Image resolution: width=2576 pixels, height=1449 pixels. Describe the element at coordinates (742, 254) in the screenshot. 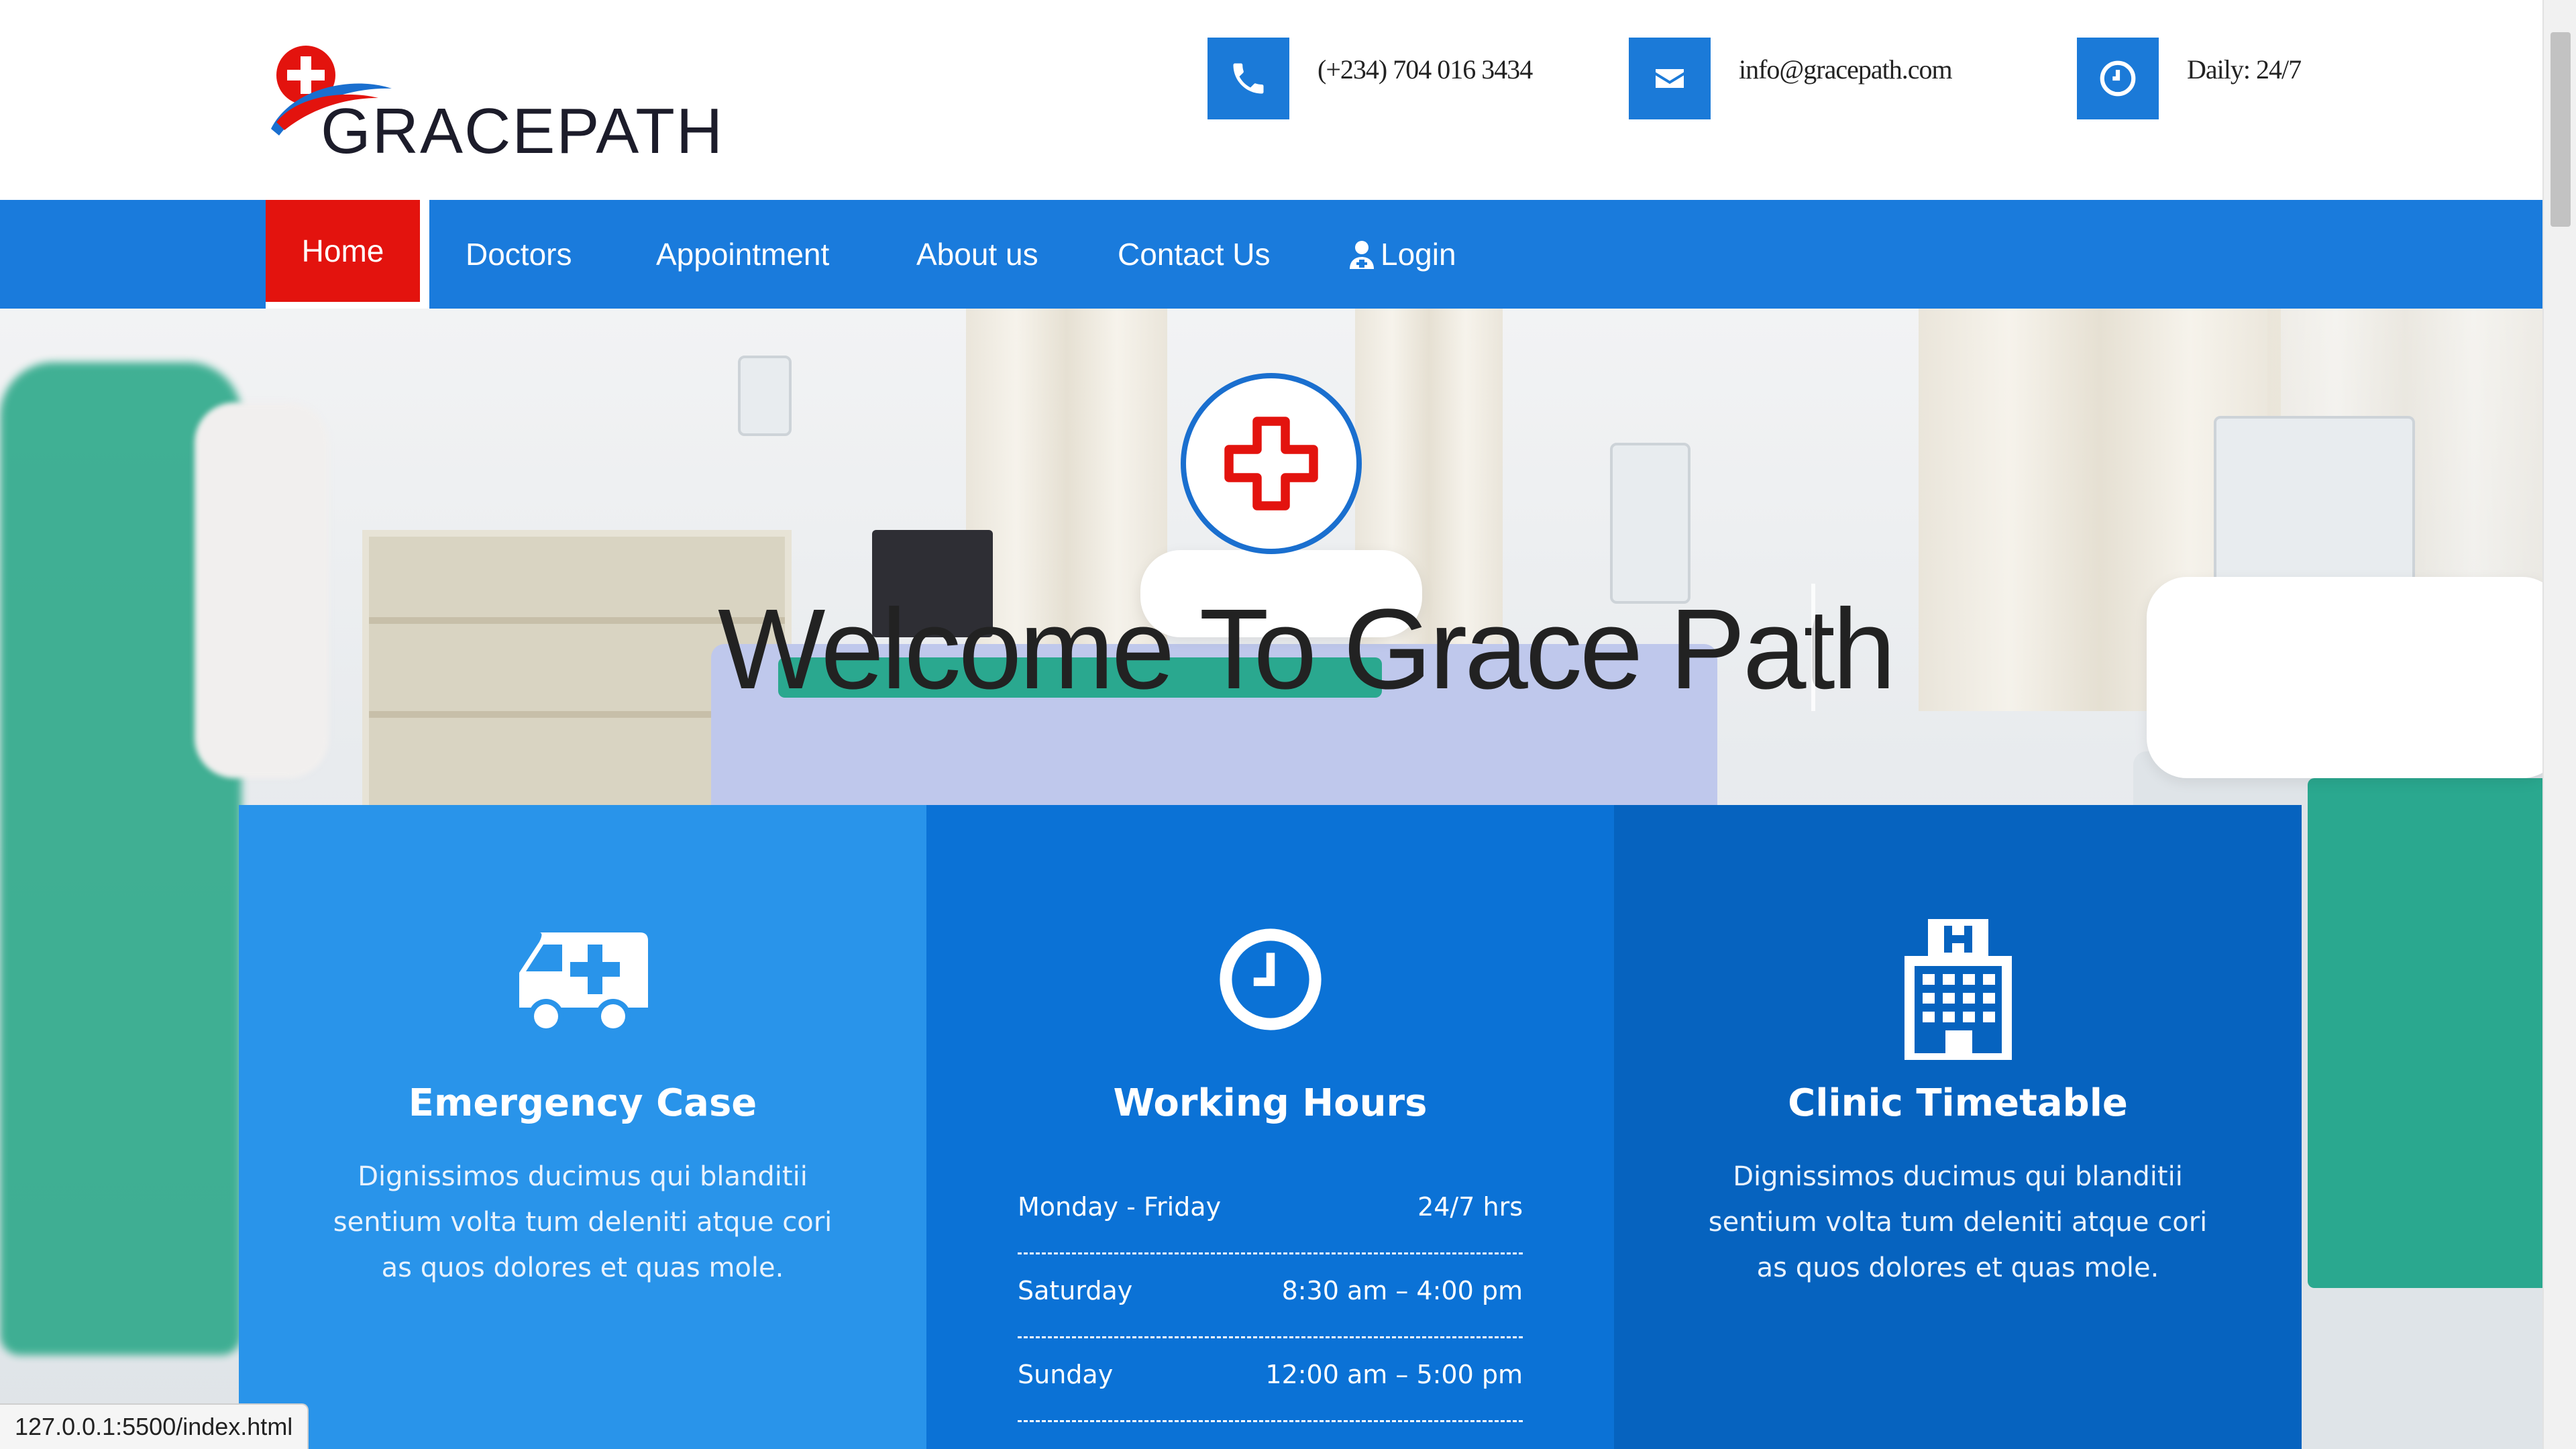

I see `nav-appointment: Appointment` at that location.